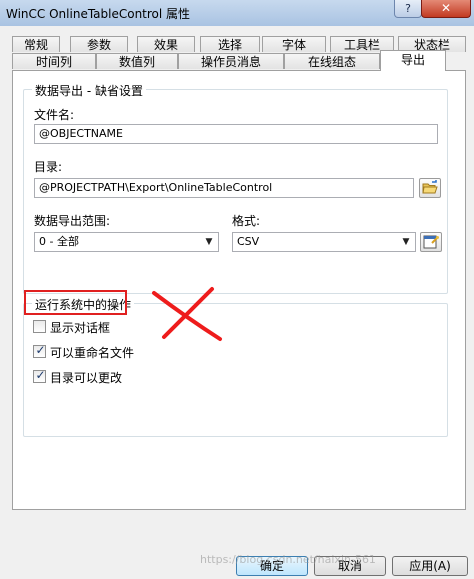 The width and height of the screenshot is (474, 579). What do you see at coordinates (413, 60) in the screenshot?
I see `tab-export: 导出` at bounding box center [413, 60].